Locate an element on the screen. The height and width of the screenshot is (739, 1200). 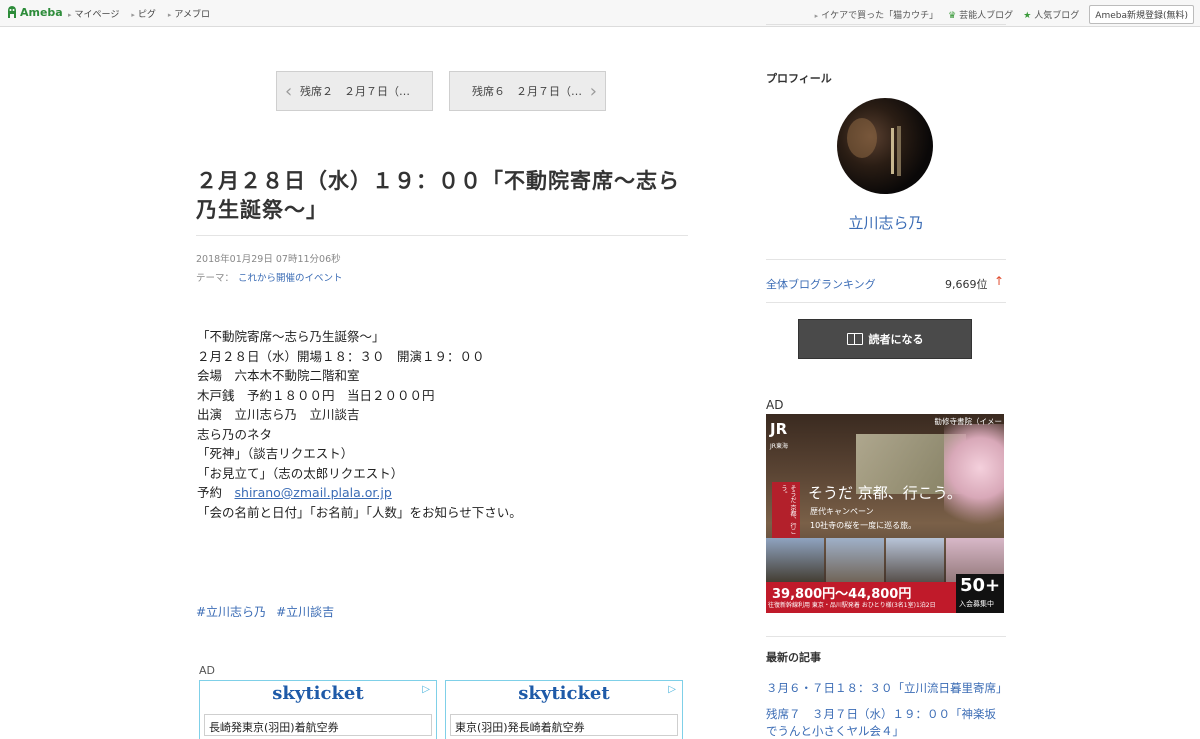
follow-reader-button: 読者になる is located at coordinates (885, 339).